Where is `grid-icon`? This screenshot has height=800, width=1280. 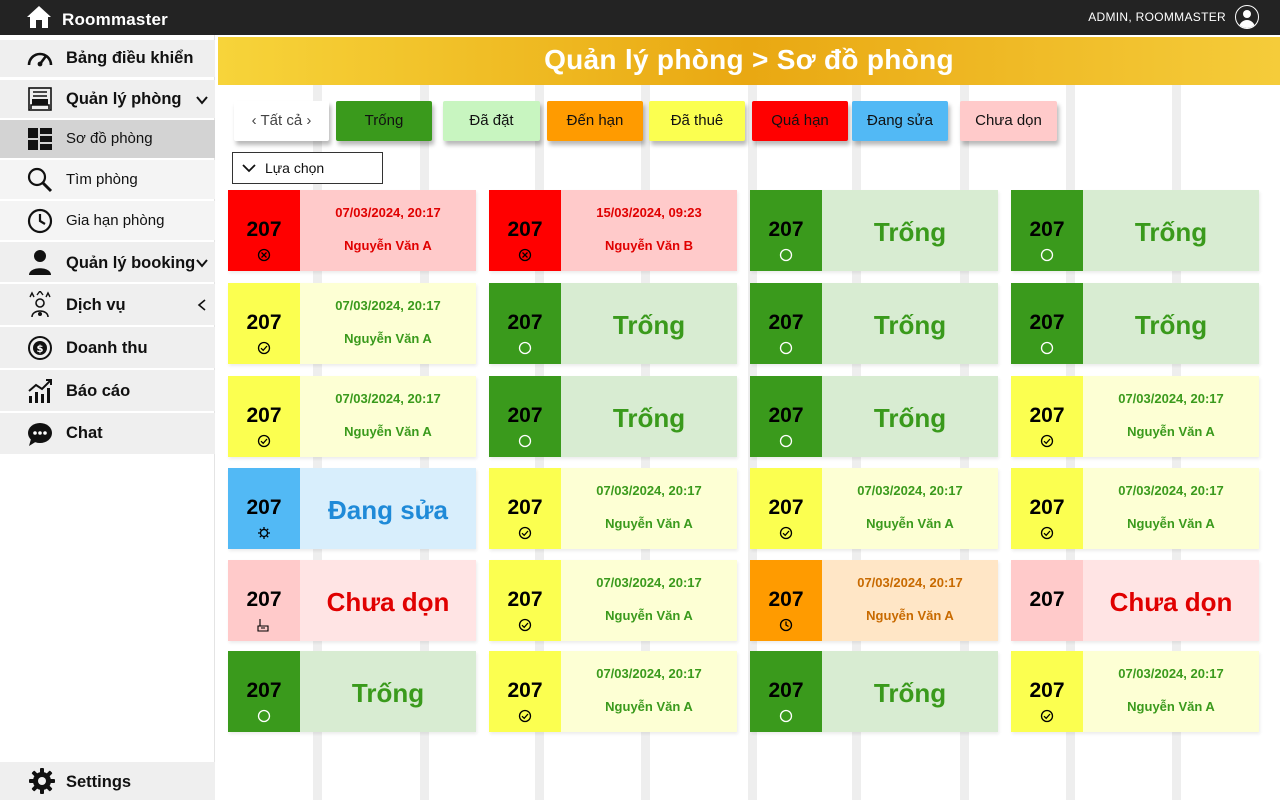 grid-icon is located at coordinates (40, 139).